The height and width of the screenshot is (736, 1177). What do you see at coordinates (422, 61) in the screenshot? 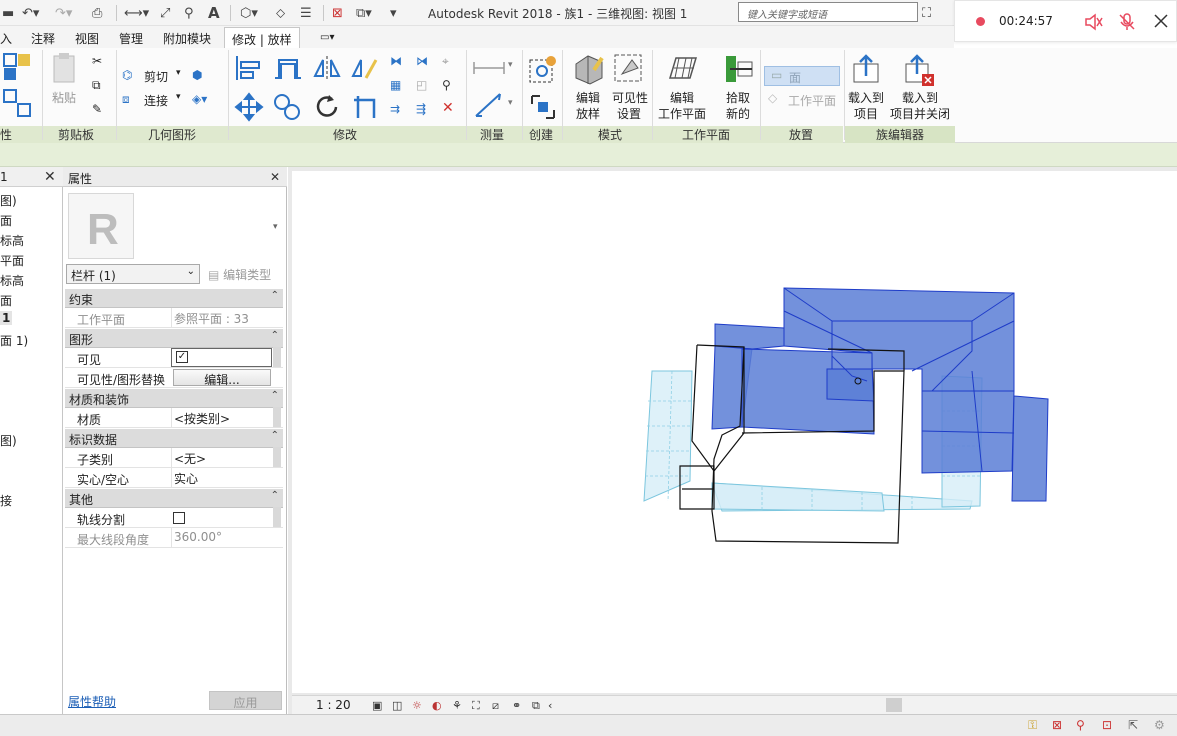
I see `split-gap-icon: ⧒` at bounding box center [422, 61].